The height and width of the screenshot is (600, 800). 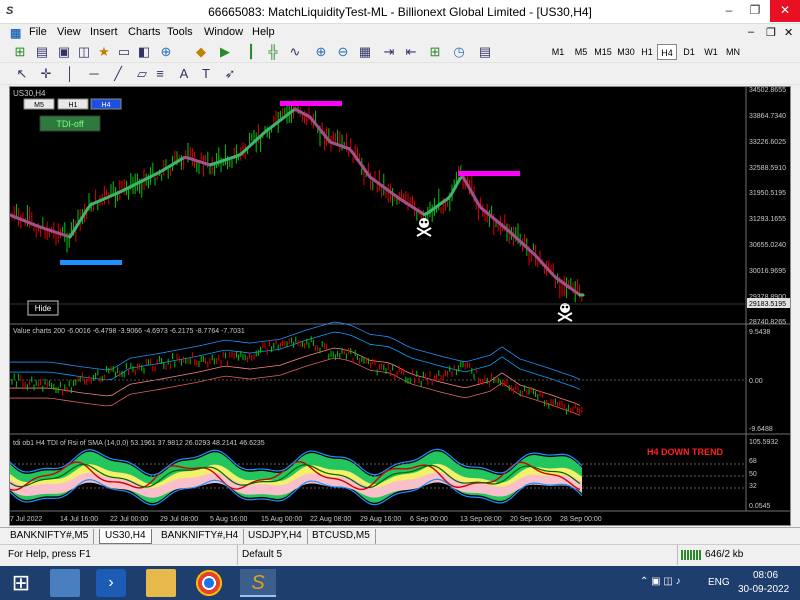 What do you see at coordinates (489, 173) in the screenshot?
I see `resistance-level-marker` at bounding box center [489, 173].